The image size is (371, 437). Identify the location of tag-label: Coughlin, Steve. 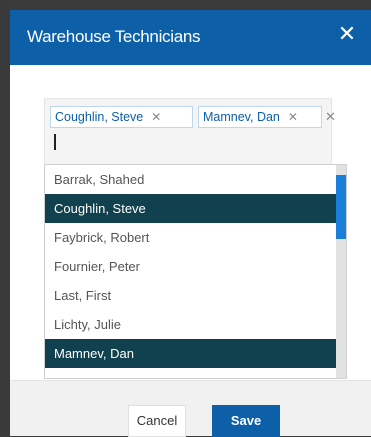
(99, 117).